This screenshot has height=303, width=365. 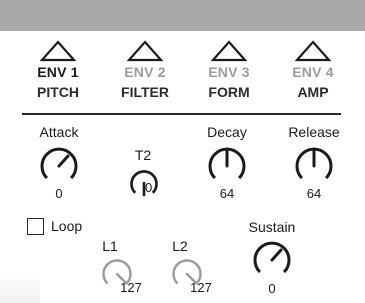 I want to click on sustain-value: 0, so click(x=272, y=288).